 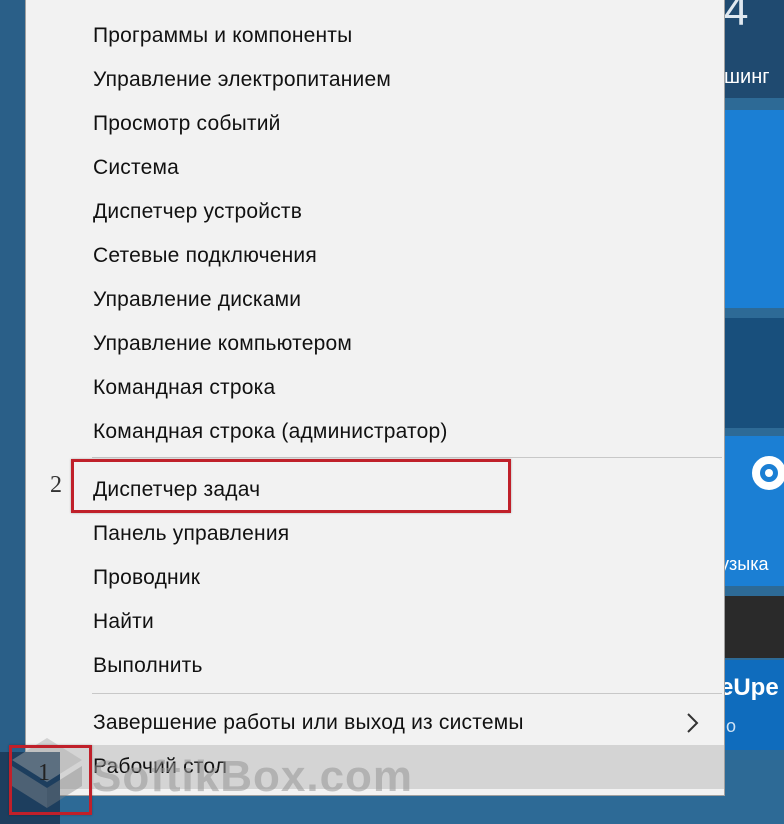 I want to click on highlight-start-button, so click(x=50, y=780).